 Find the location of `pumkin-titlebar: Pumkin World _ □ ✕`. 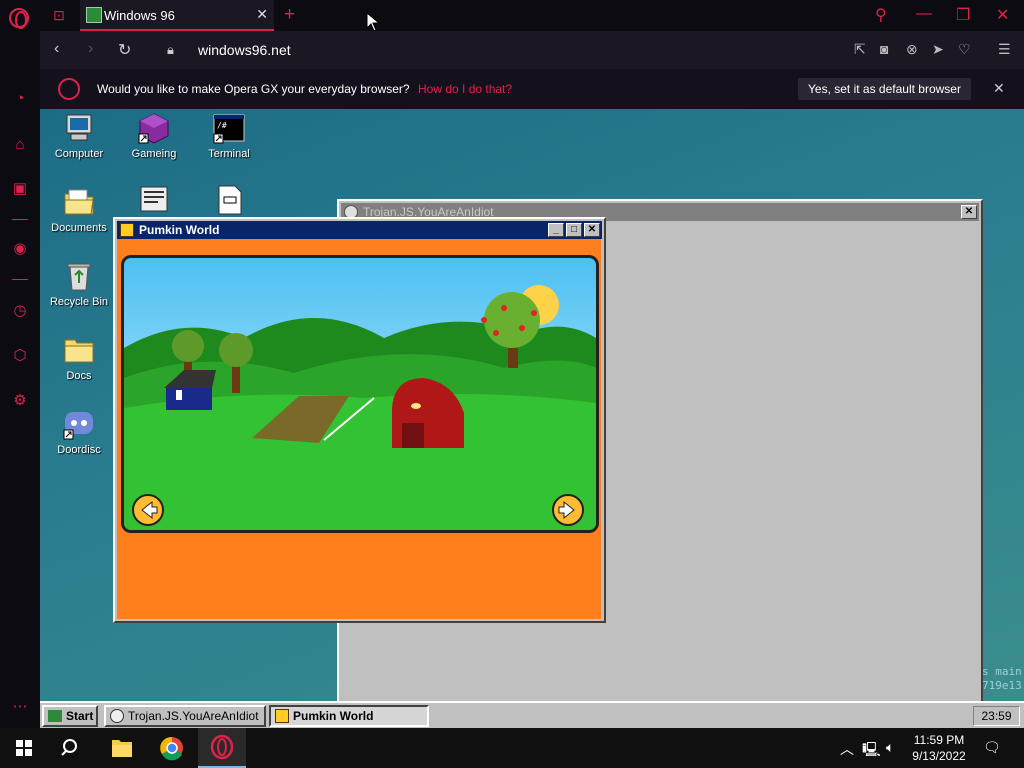

pumkin-titlebar: Pumkin World _ □ ✕ is located at coordinates (359, 230).